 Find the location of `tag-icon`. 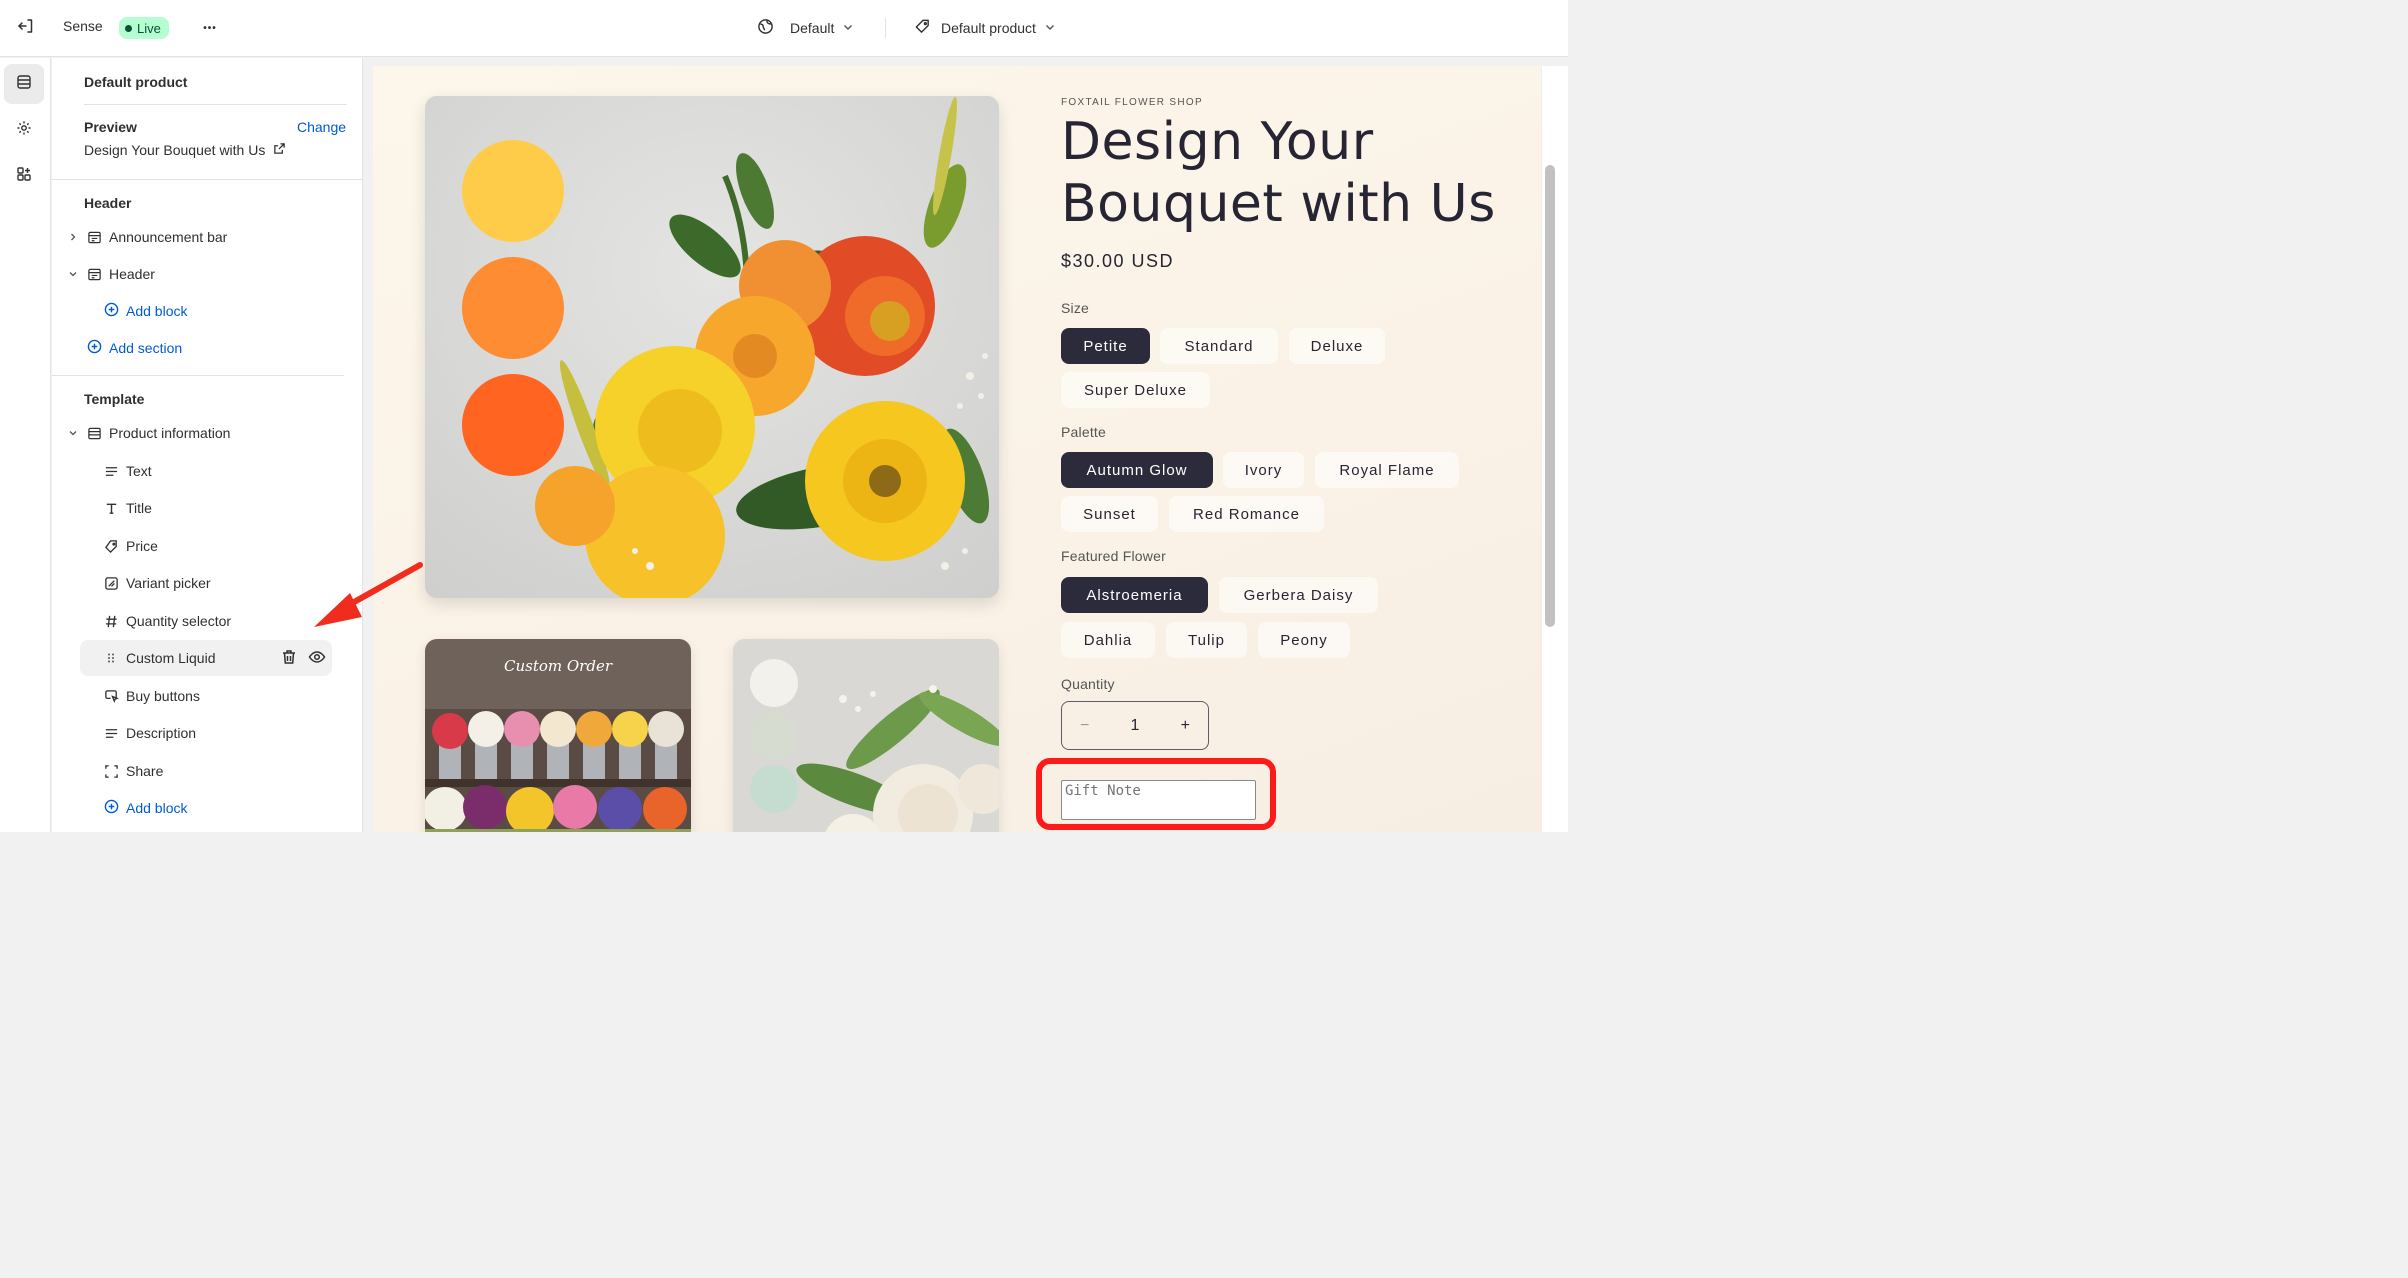

tag-icon is located at coordinates (922, 28).